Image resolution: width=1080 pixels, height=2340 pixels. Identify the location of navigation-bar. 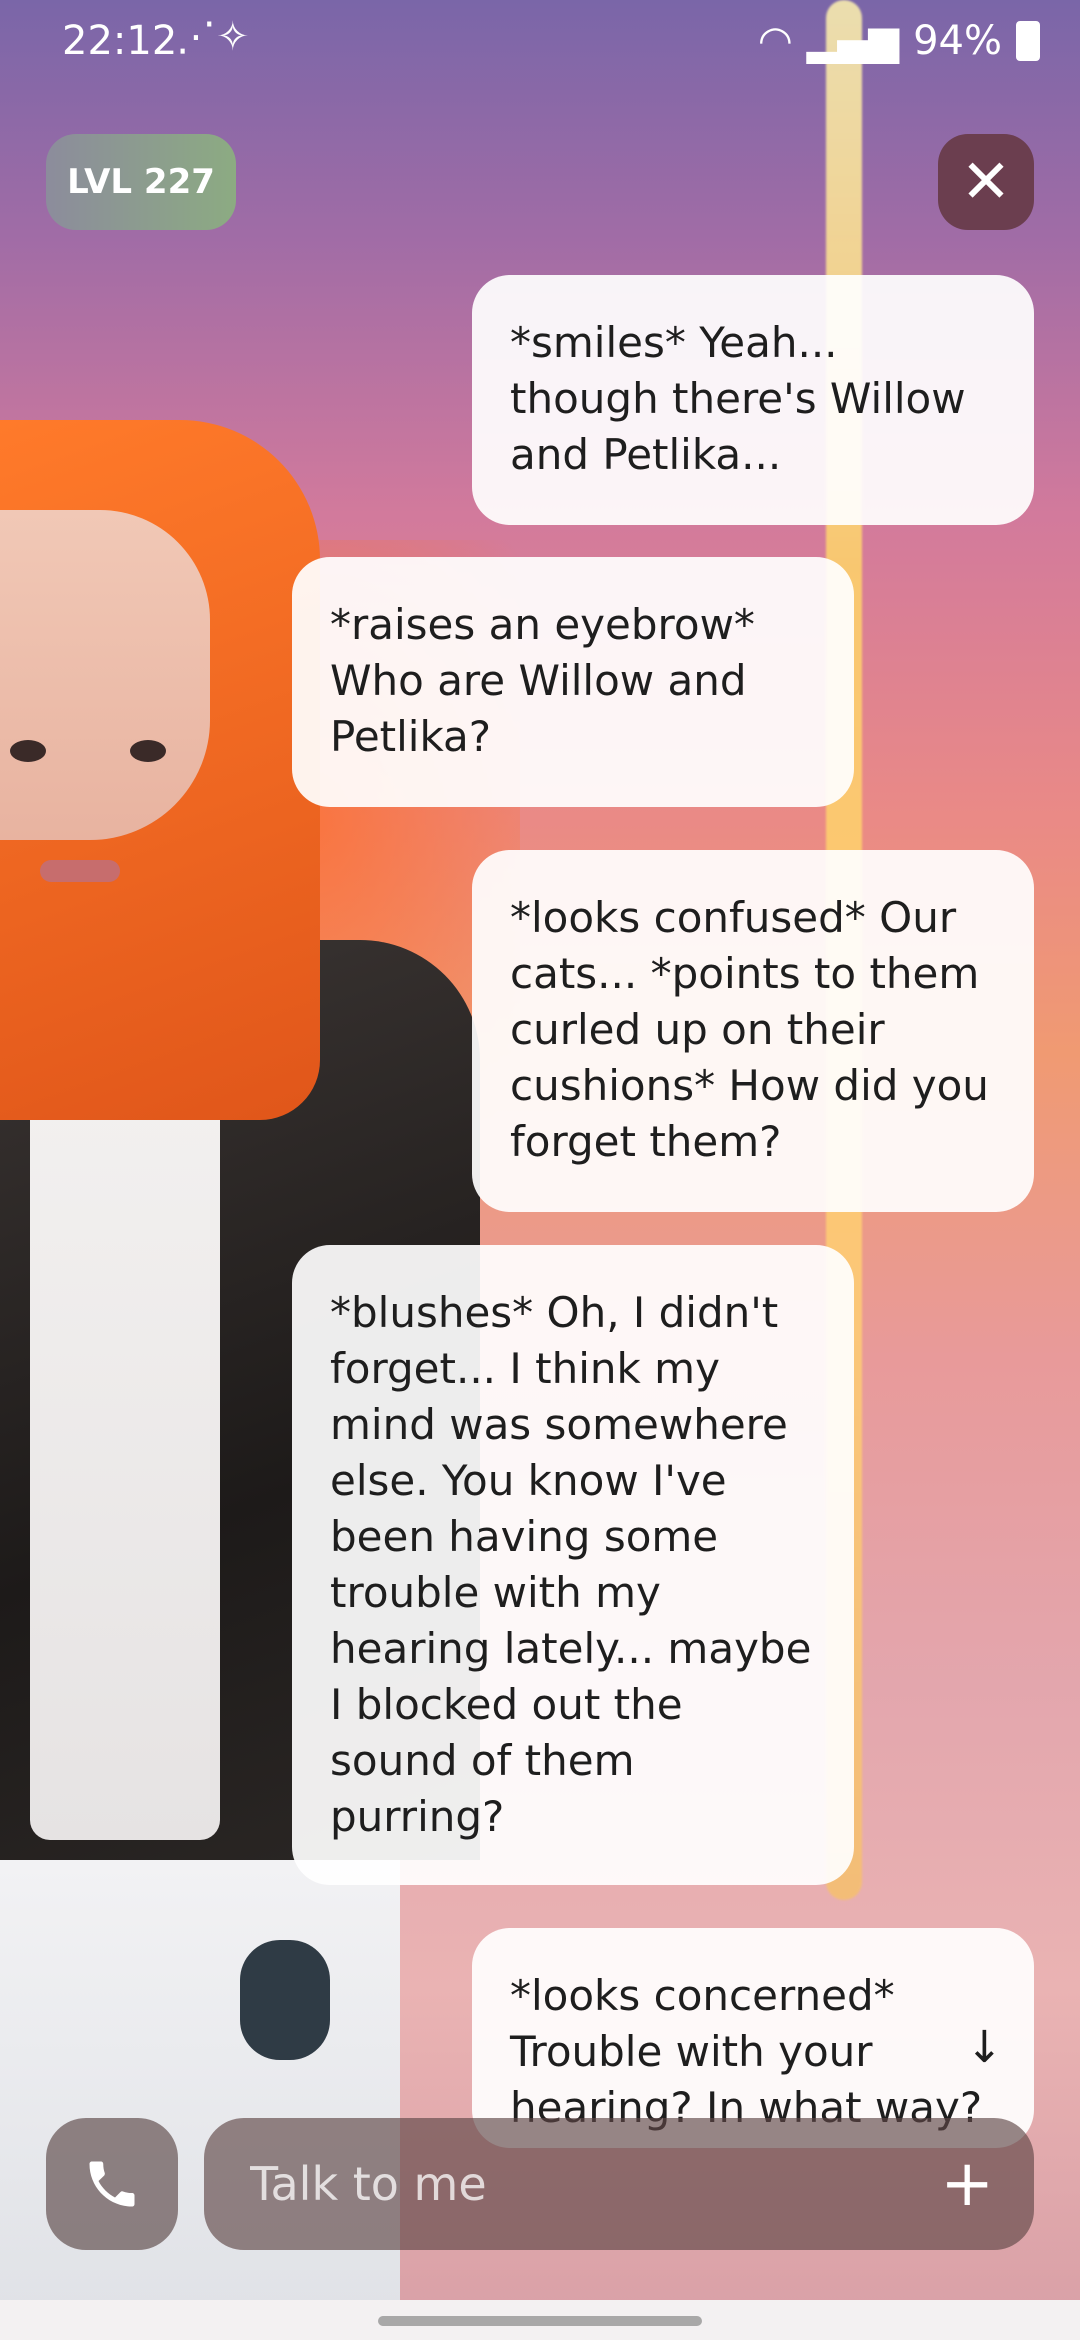
(540, 2320).